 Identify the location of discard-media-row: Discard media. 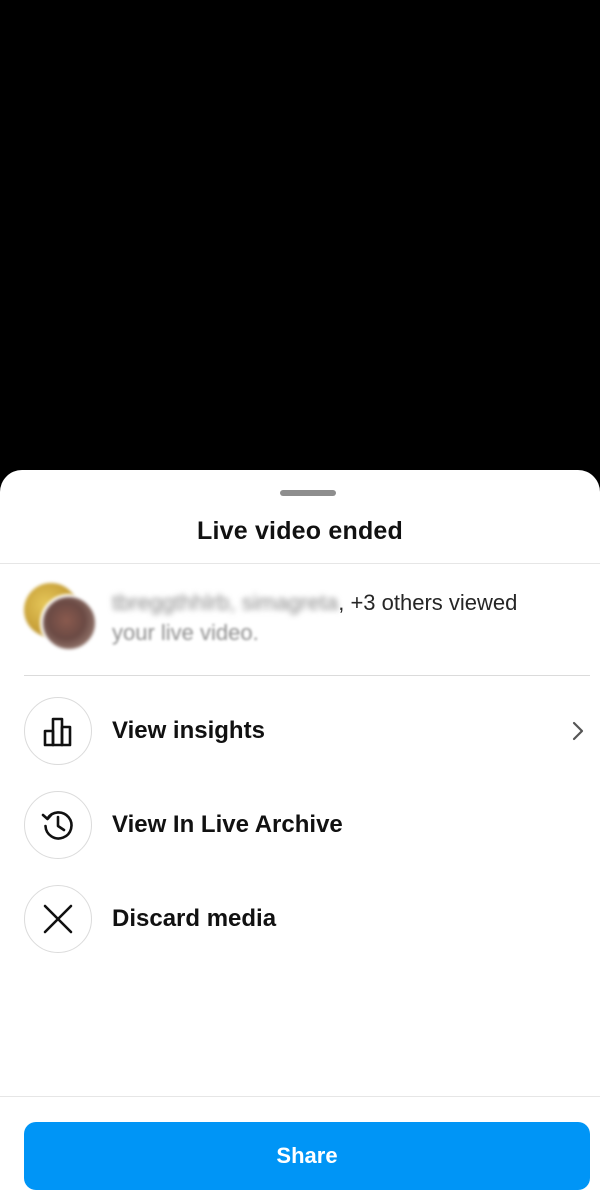
(300, 919).